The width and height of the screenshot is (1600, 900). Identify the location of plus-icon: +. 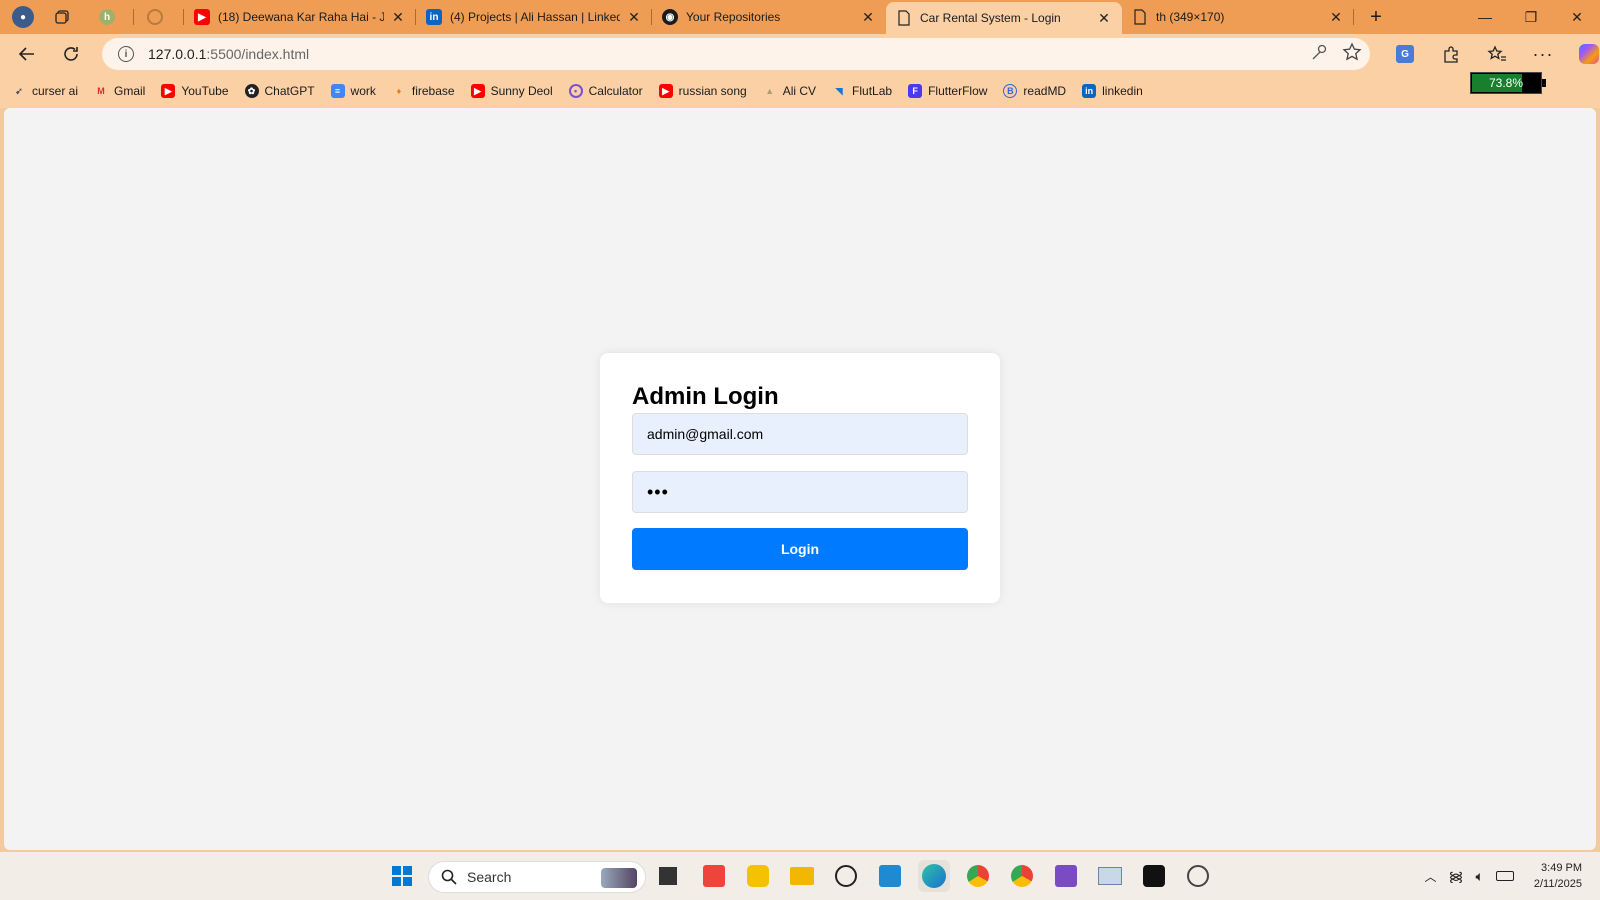
(1376, 16).